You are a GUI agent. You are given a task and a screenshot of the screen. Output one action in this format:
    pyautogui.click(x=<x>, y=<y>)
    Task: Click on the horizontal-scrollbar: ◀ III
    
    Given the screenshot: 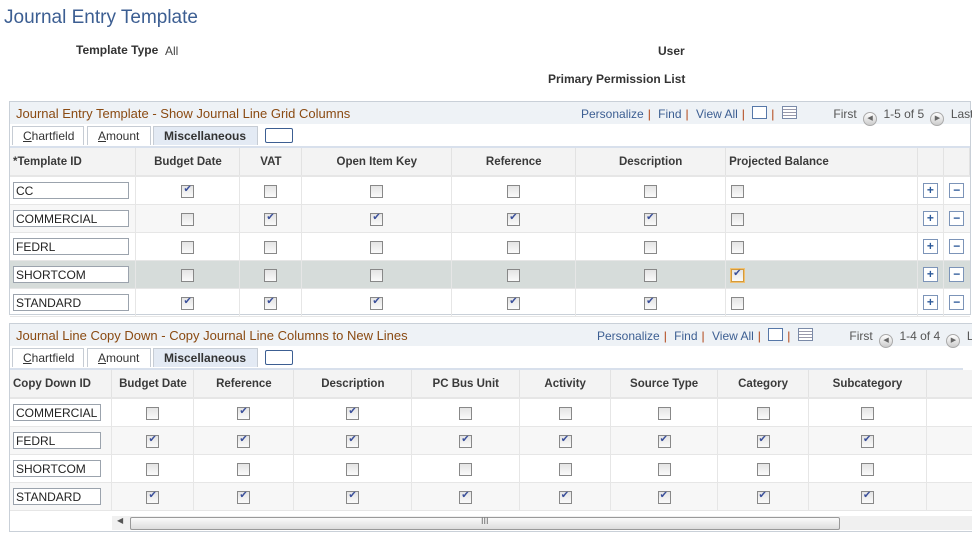 What is the action you would take?
    pyautogui.click(x=542, y=523)
    